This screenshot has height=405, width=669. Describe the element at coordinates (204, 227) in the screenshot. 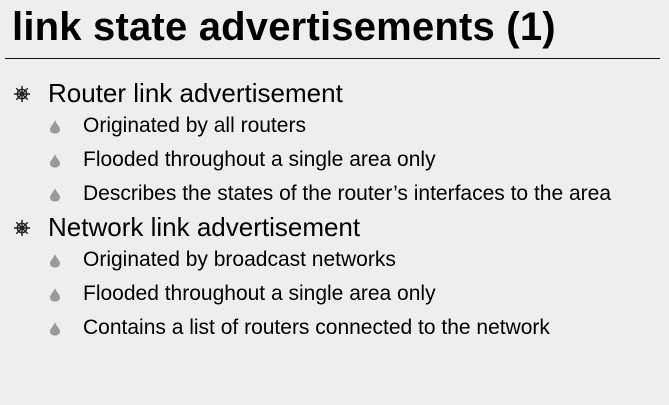

I see `section-heading-label: Network link advertisement` at that location.